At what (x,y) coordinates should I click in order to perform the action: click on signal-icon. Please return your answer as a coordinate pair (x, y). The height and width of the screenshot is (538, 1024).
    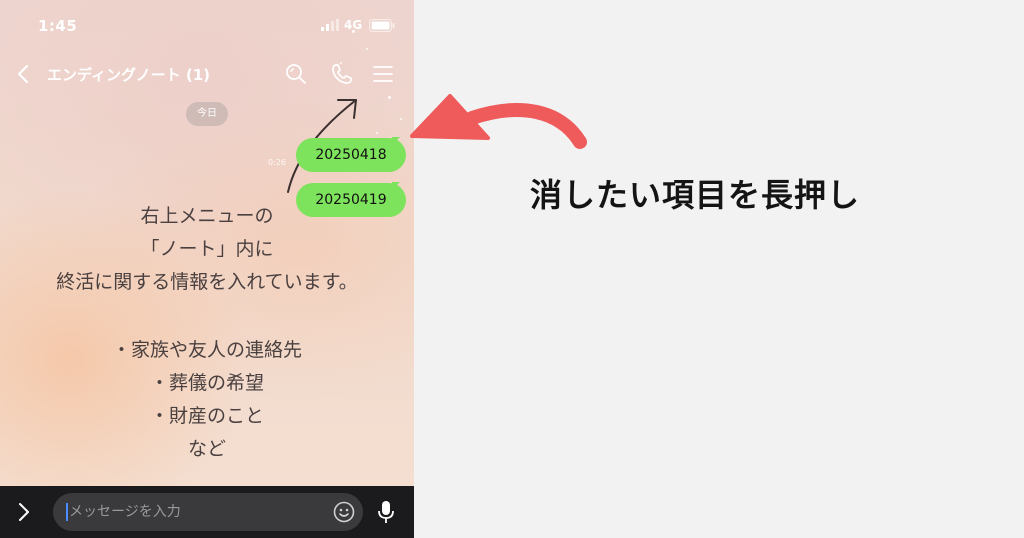
    Looking at the image, I should click on (330, 25).